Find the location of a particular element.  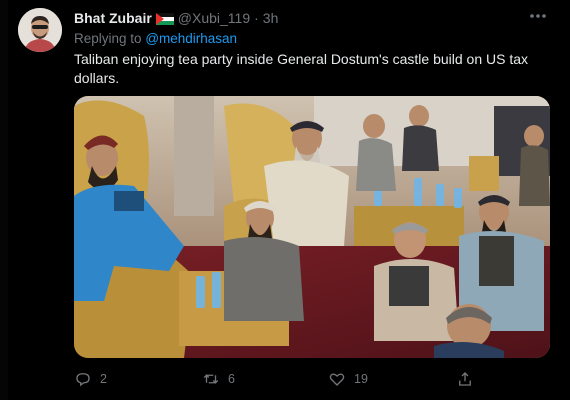

retweet-count: 6 is located at coordinates (231, 379).